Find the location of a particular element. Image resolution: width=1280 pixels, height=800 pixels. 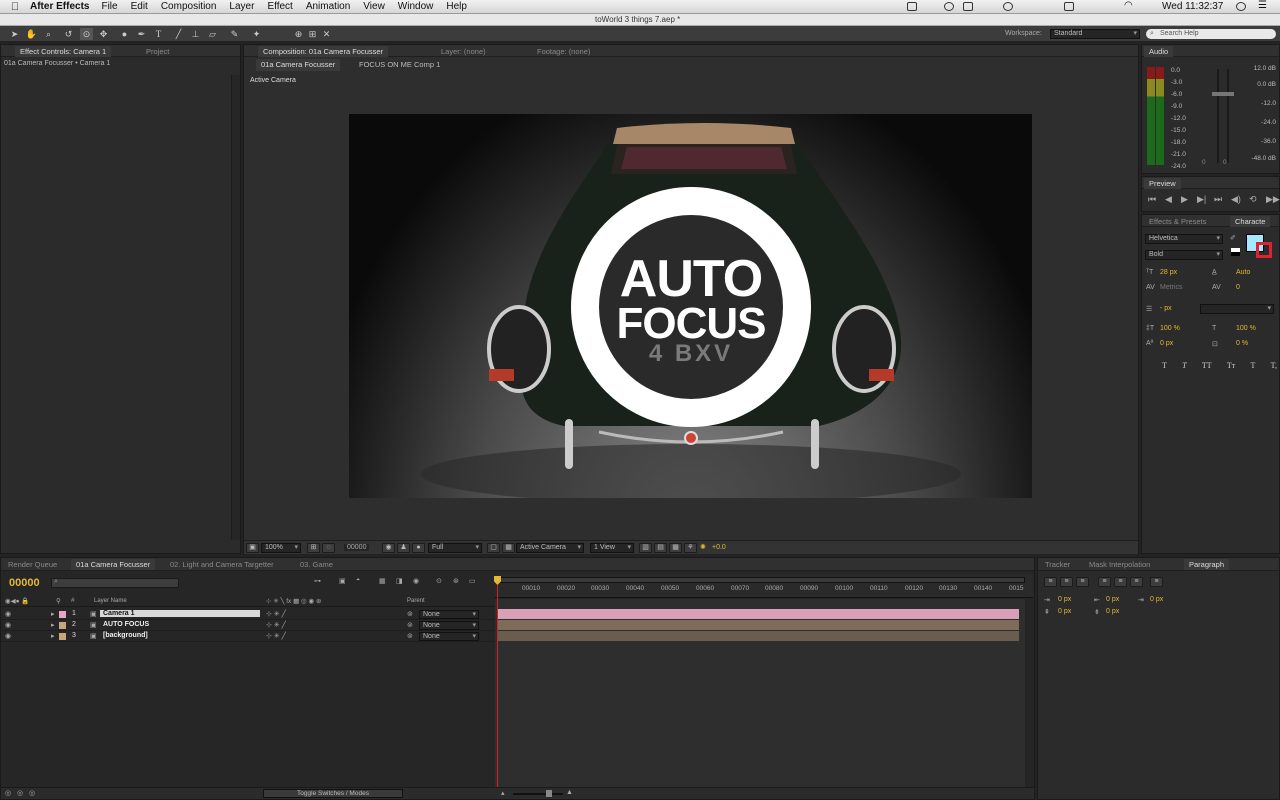

comp-subtab-camera-focusser: 01a Camera Focusser is located at coordinates (298, 65).